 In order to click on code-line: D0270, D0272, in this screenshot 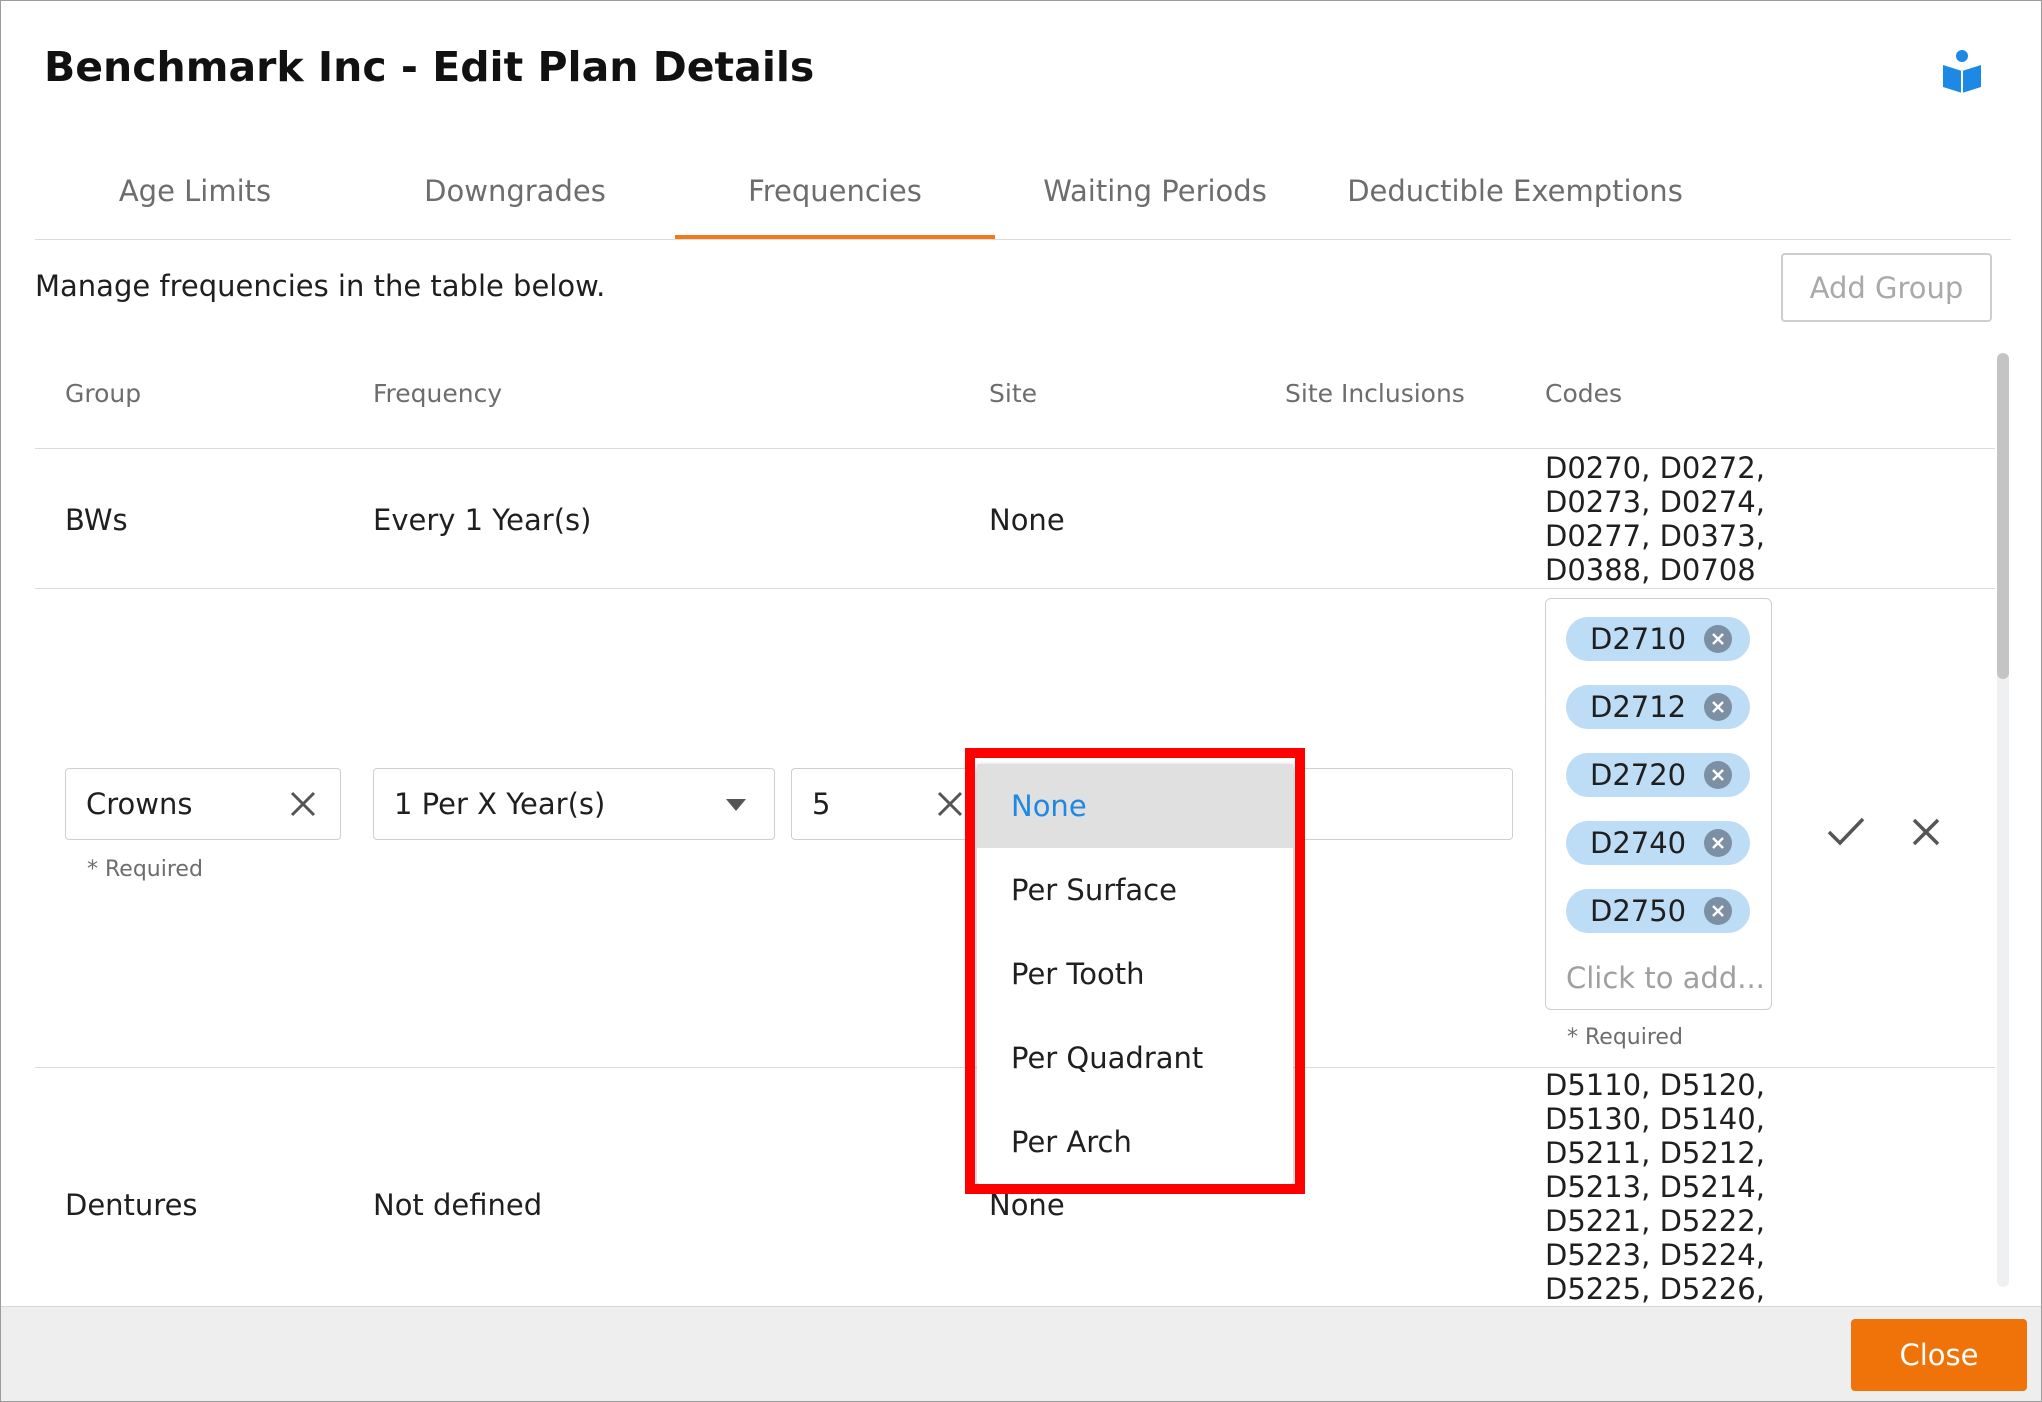, I will do `click(1655, 468)`.